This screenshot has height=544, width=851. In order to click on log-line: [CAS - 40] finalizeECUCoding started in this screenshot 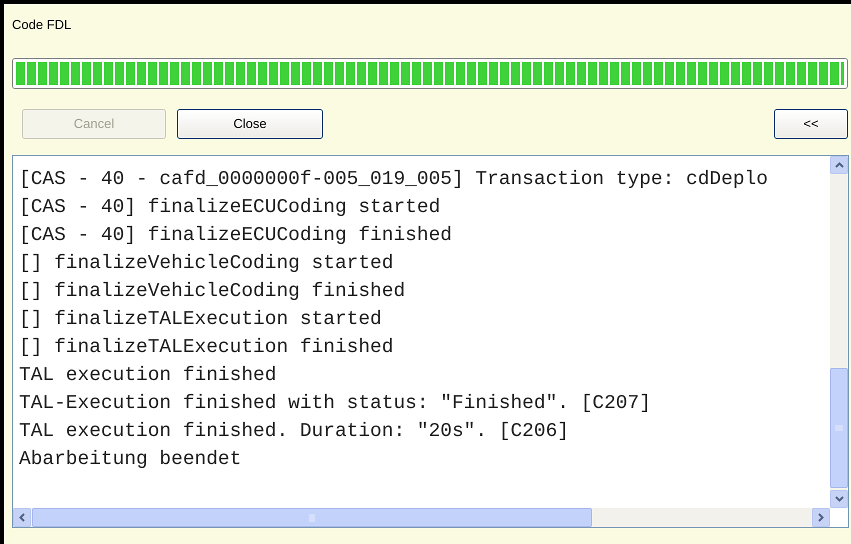, I will do `click(229, 207)`.